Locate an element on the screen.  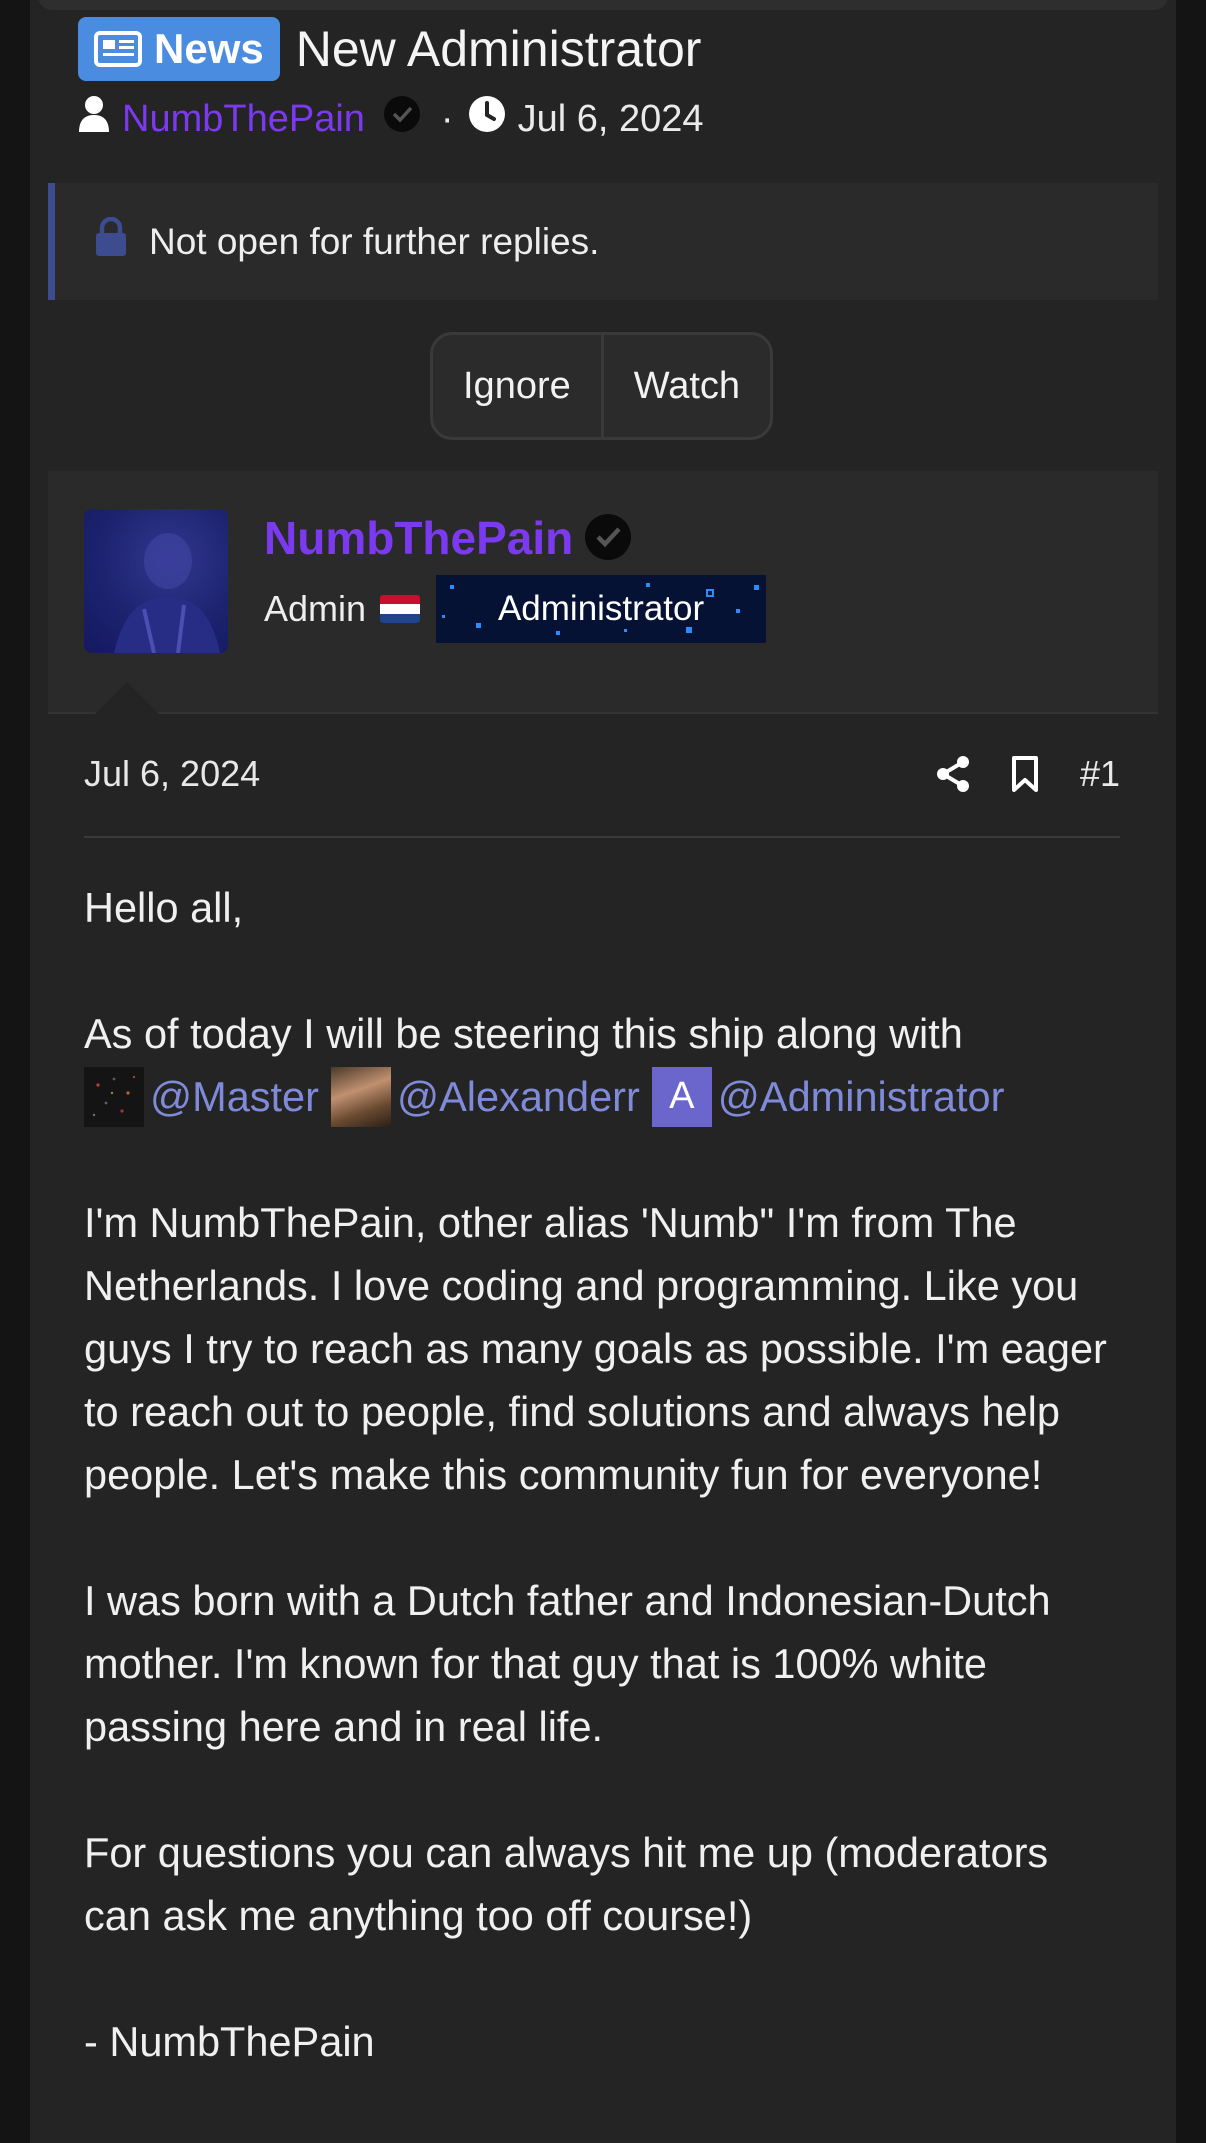
thread-action-buttons: Ignore Watch is located at coordinates (602, 386).